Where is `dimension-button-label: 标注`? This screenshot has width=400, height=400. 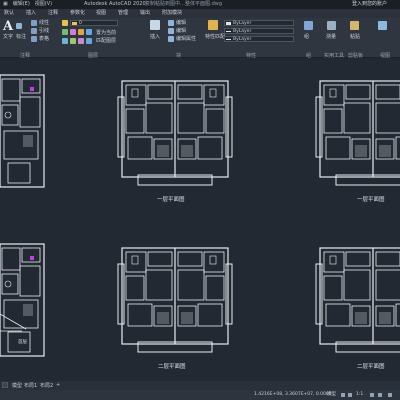 dimension-button-label: 标注 is located at coordinates (21, 37).